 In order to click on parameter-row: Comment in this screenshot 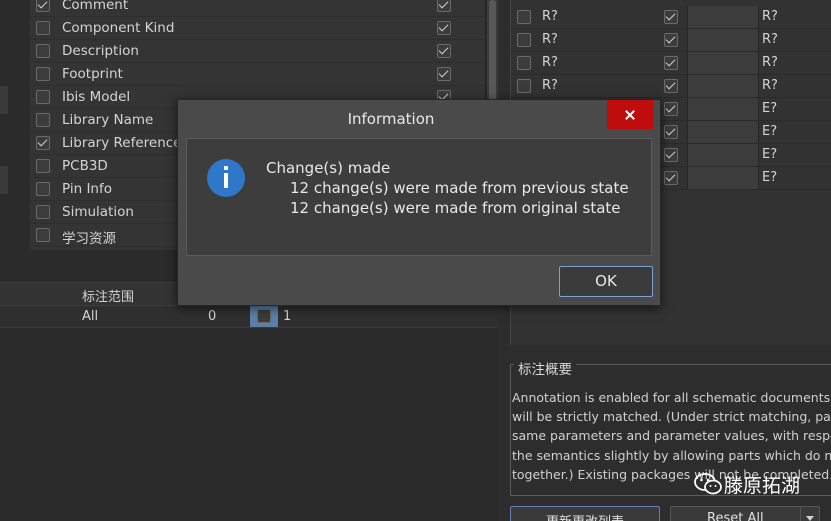, I will do `click(258, 8)`.